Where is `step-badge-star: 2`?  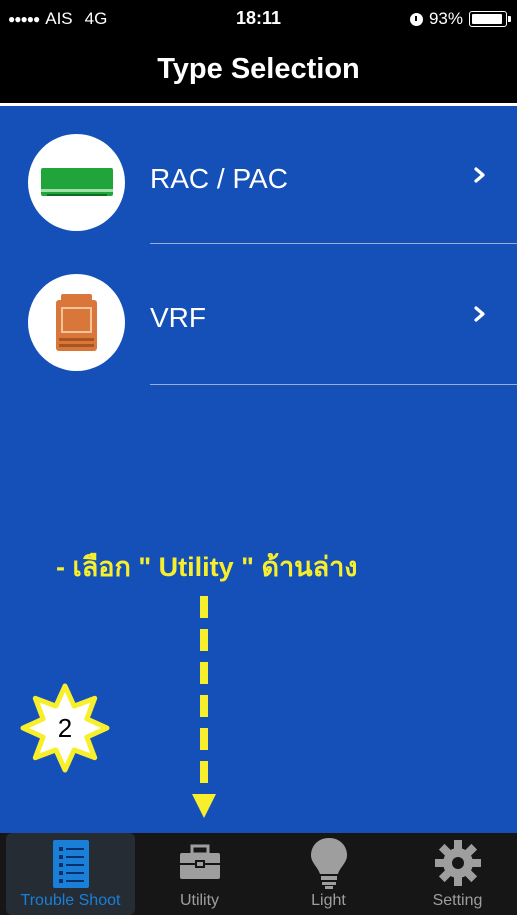 step-badge-star: 2 is located at coordinates (65, 728).